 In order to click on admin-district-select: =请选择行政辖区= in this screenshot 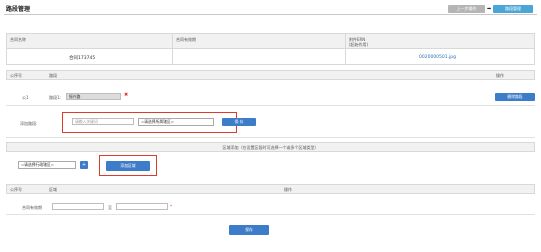, I will do `click(47, 165)`.